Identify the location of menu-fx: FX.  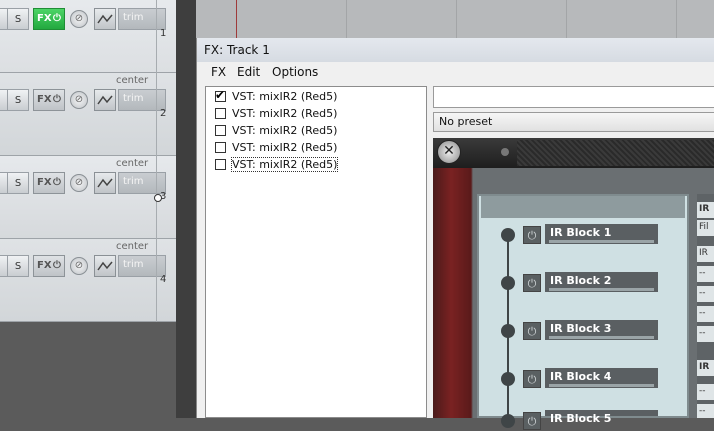
(218, 72).